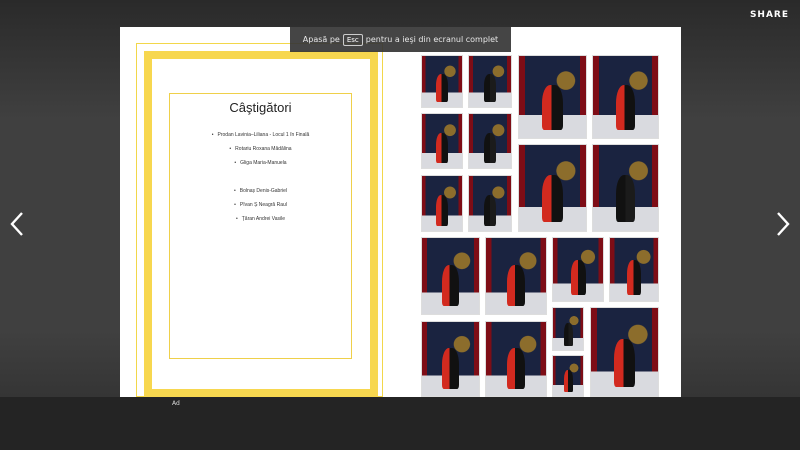 The height and width of the screenshot is (450, 800). Describe the element at coordinates (260, 163) in the screenshot. I see `list-item: Gliga Maria-Manuela` at that location.